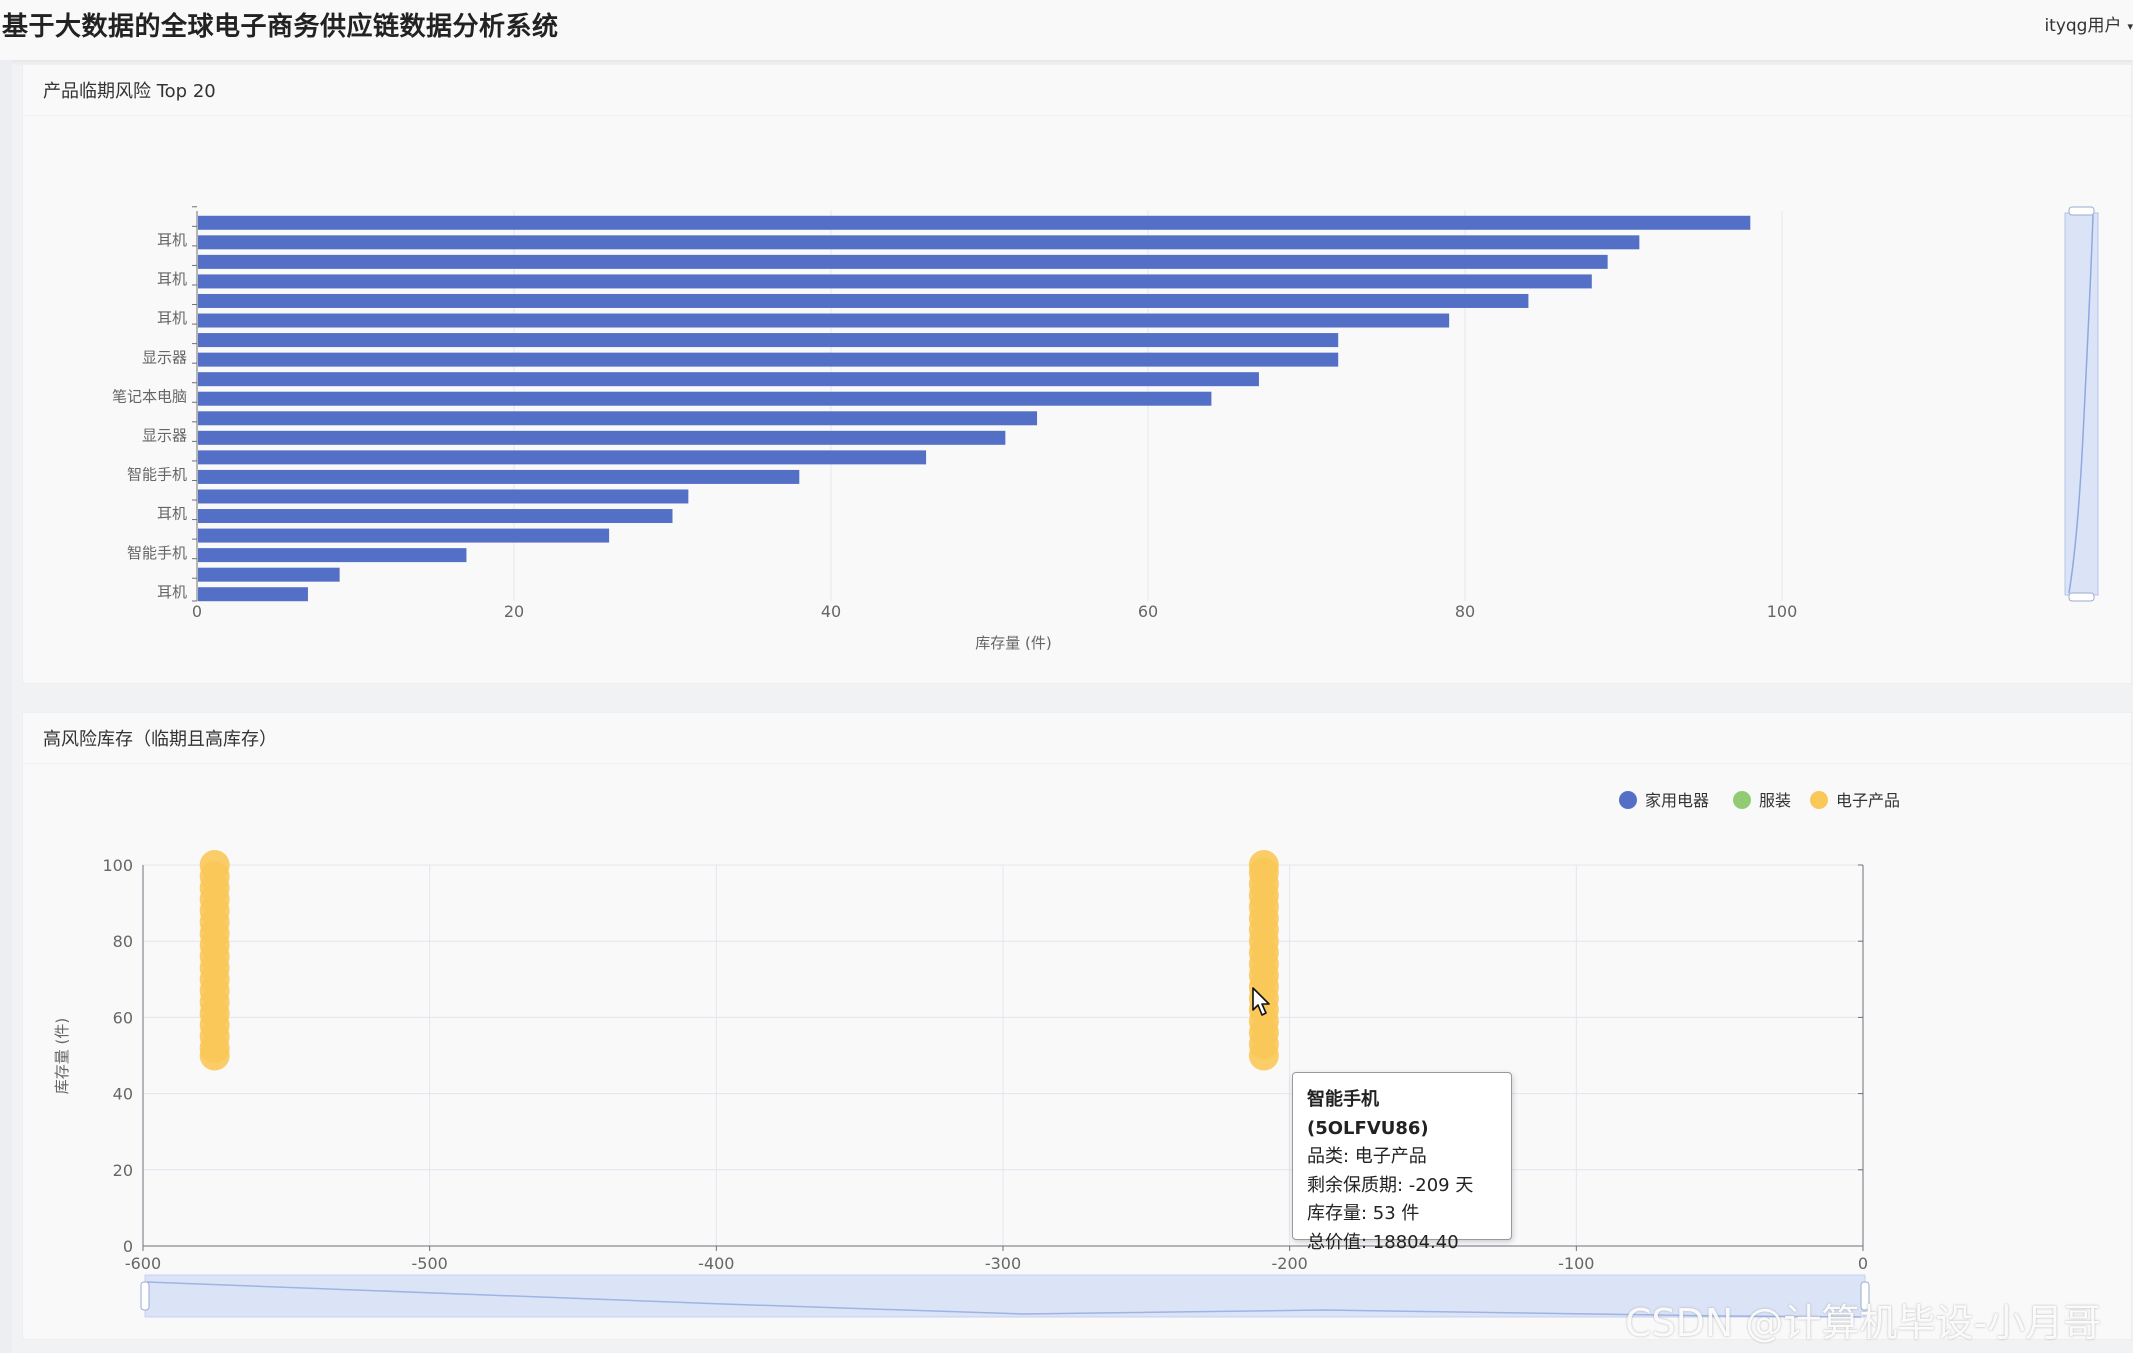 This screenshot has width=2133, height=1353. Describe the element at coordinates (2130, 26) in the screenshot. I see `chevron-down-icon: ▾` at that location.